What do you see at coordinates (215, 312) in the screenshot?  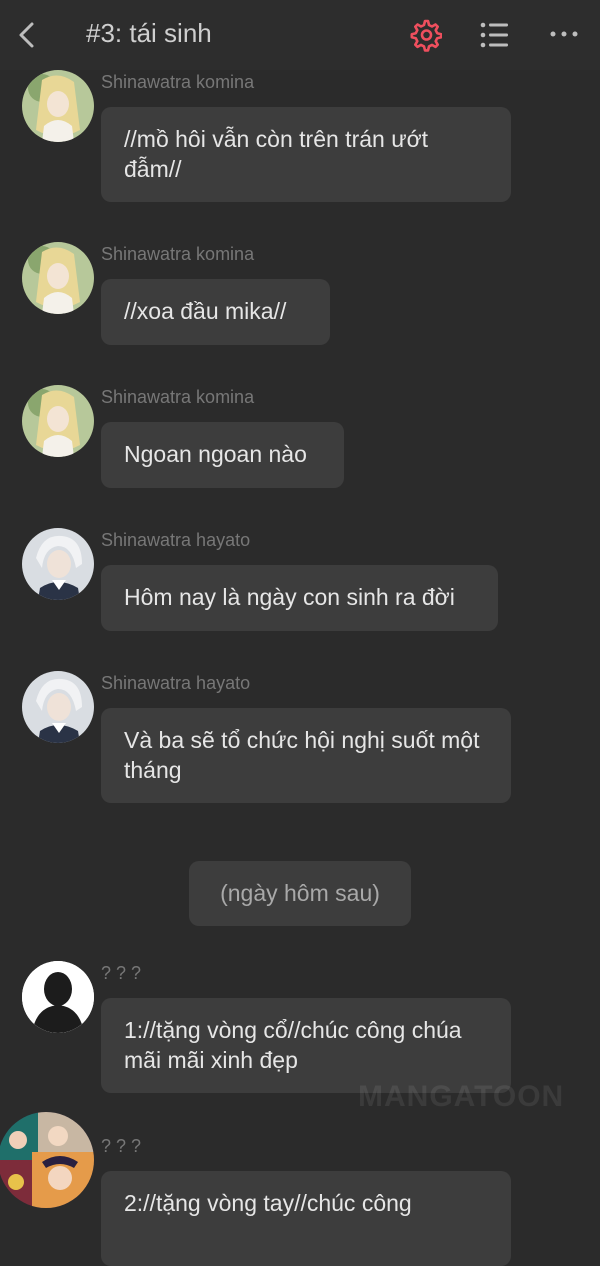 I see `message-bubble: //xoa đầu mika//` at bounding box center [215, 312].